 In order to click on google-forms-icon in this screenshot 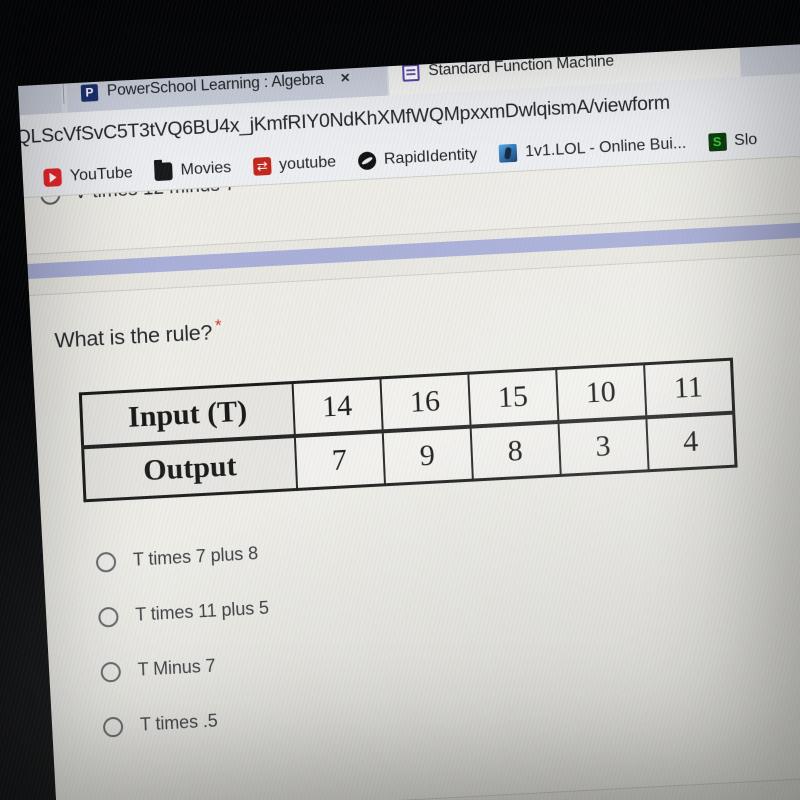, I will do `click(411, 72)`.